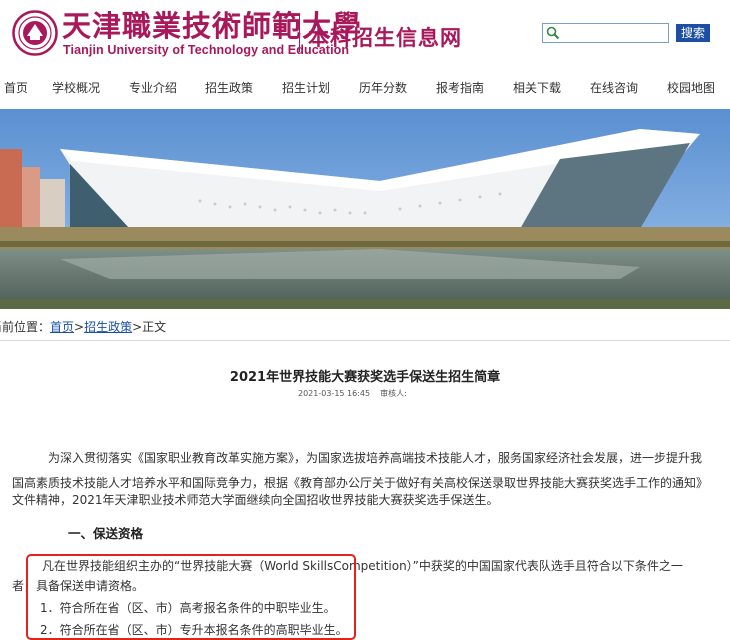  I want to click on logo-divider, so click(299, 34).